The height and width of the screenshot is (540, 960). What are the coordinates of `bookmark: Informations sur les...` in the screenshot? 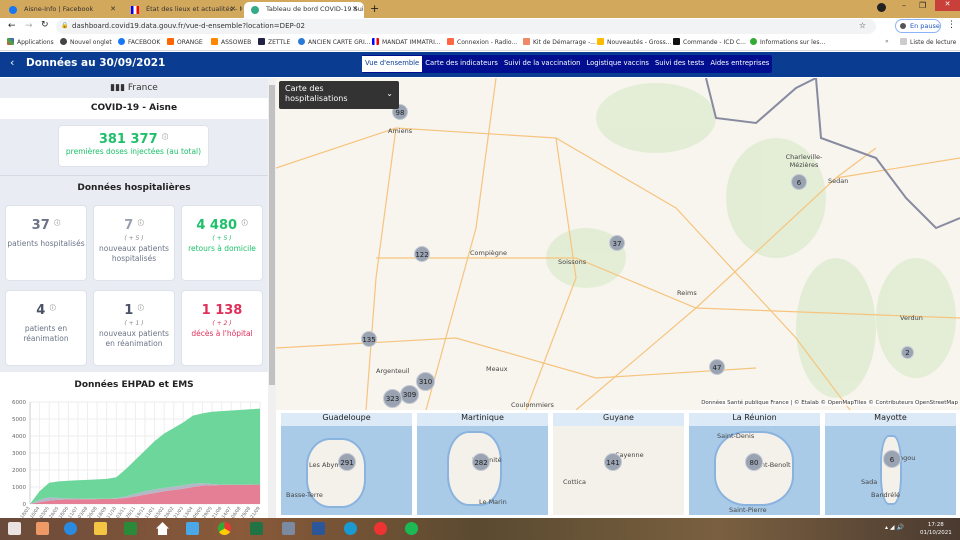 It's located at (787, 42).